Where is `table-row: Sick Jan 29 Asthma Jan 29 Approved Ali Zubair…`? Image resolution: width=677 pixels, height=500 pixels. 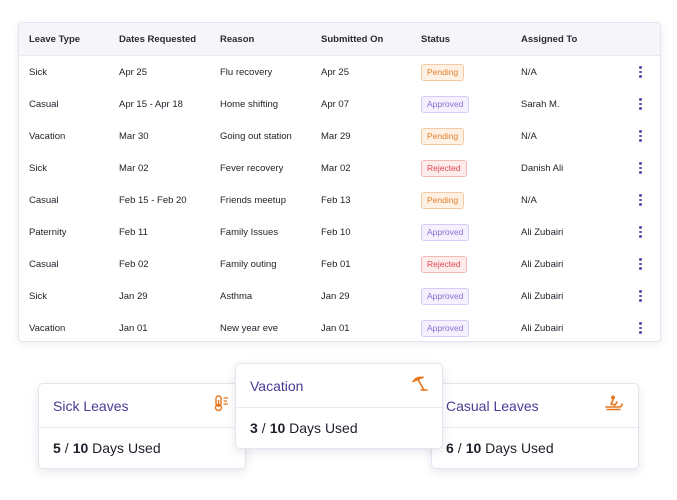 table-row: Sick Jan 29 Asthma Jan 29 Approved Ali Zubair… is located at coordinates (339, 296).